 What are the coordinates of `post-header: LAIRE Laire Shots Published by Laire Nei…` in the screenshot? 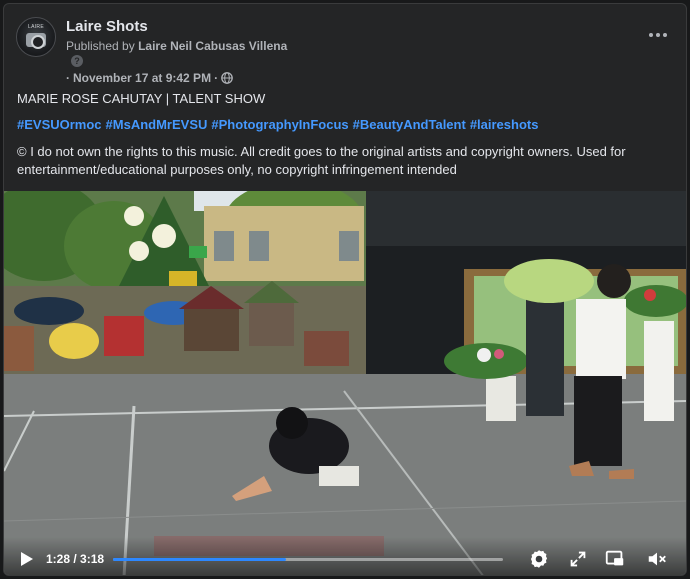 It's located at (345, 50).